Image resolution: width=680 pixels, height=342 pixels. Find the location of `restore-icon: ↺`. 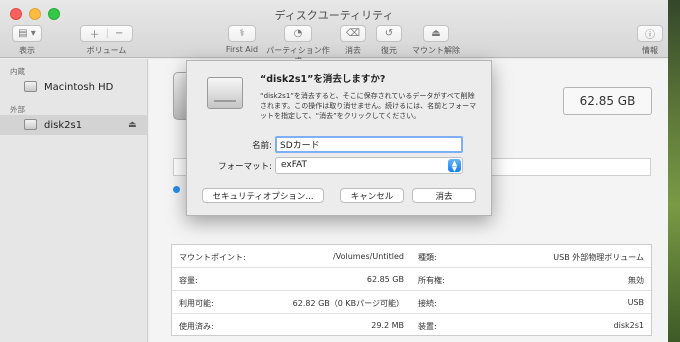

restore-icon: ↺ is located at coordinates (389, 33).